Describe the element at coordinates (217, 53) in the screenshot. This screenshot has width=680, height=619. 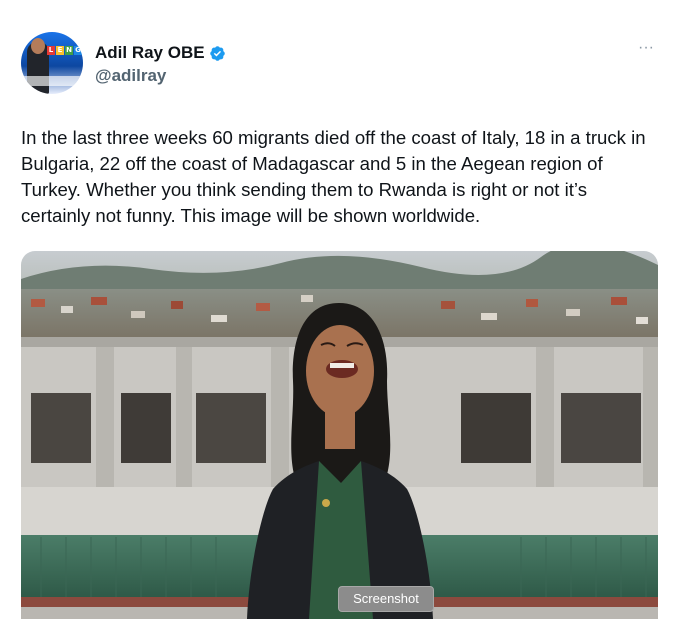
I see `verified-badge-icon` at that location.